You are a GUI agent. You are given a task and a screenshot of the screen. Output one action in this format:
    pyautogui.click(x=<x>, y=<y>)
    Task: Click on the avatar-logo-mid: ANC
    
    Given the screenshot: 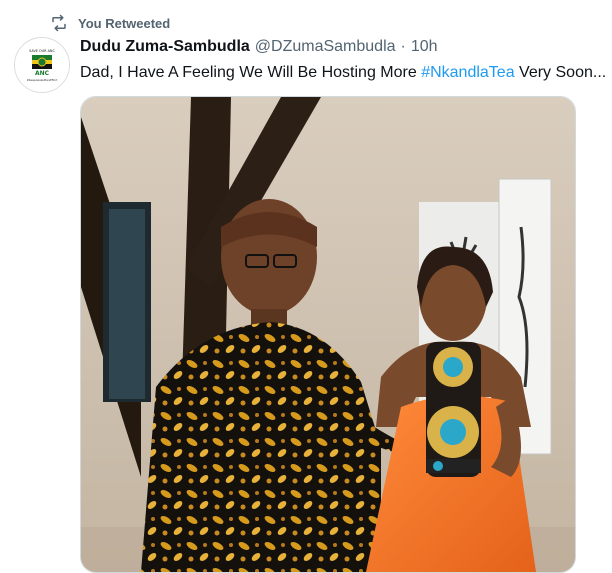 What is the action you would take?
    pyautogui.click(x=42, y=73)
    